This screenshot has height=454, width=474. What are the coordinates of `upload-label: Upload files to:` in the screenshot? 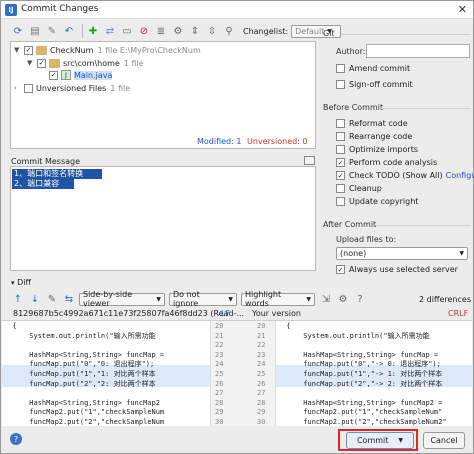 It's located at (366, 239).